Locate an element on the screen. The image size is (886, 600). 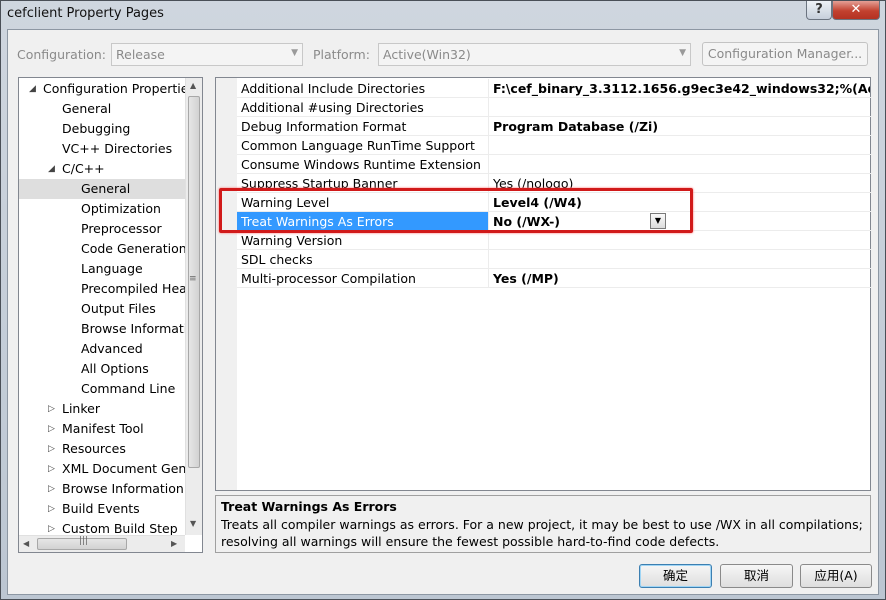
tree-item-label: All Options is located at coordinates (115, 368).